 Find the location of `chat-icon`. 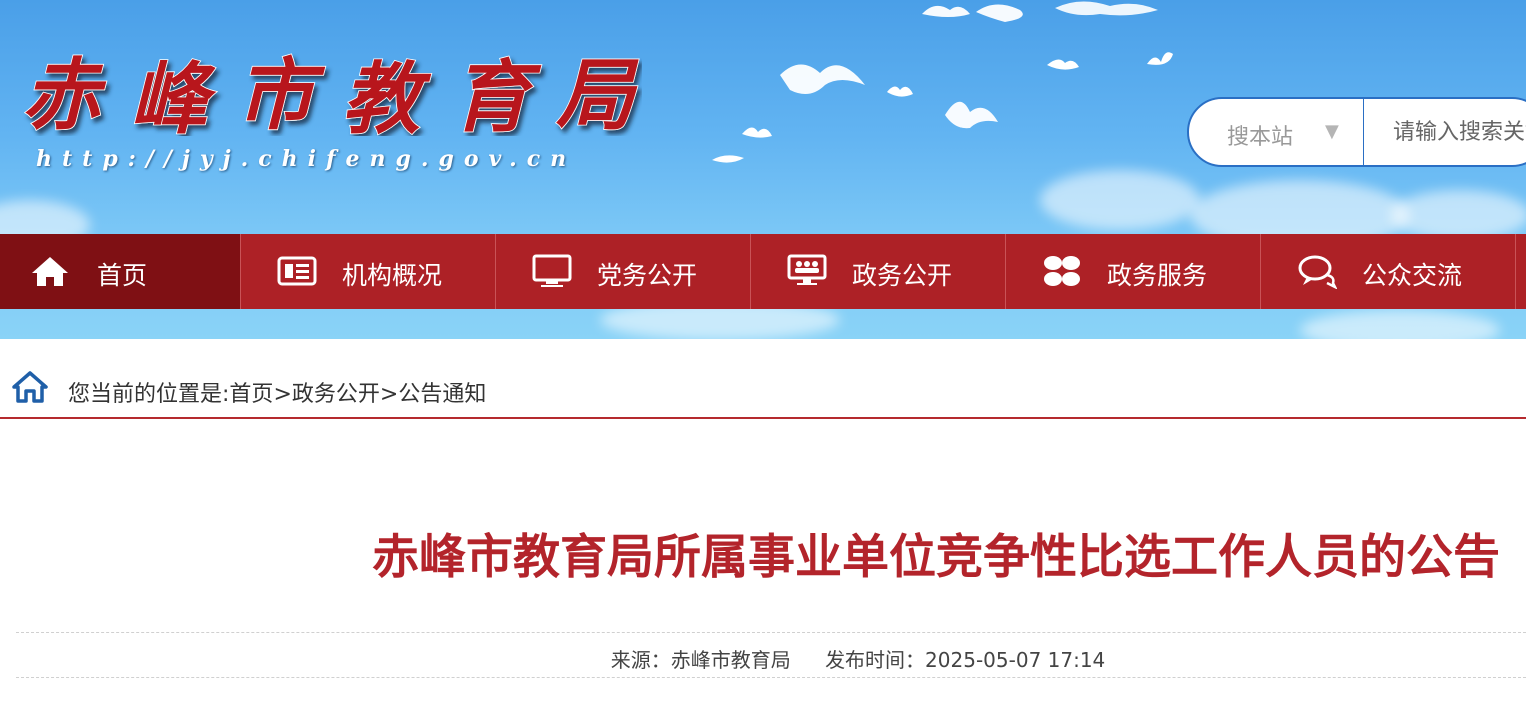

chat-icon is located at coordinates (1317, 272).